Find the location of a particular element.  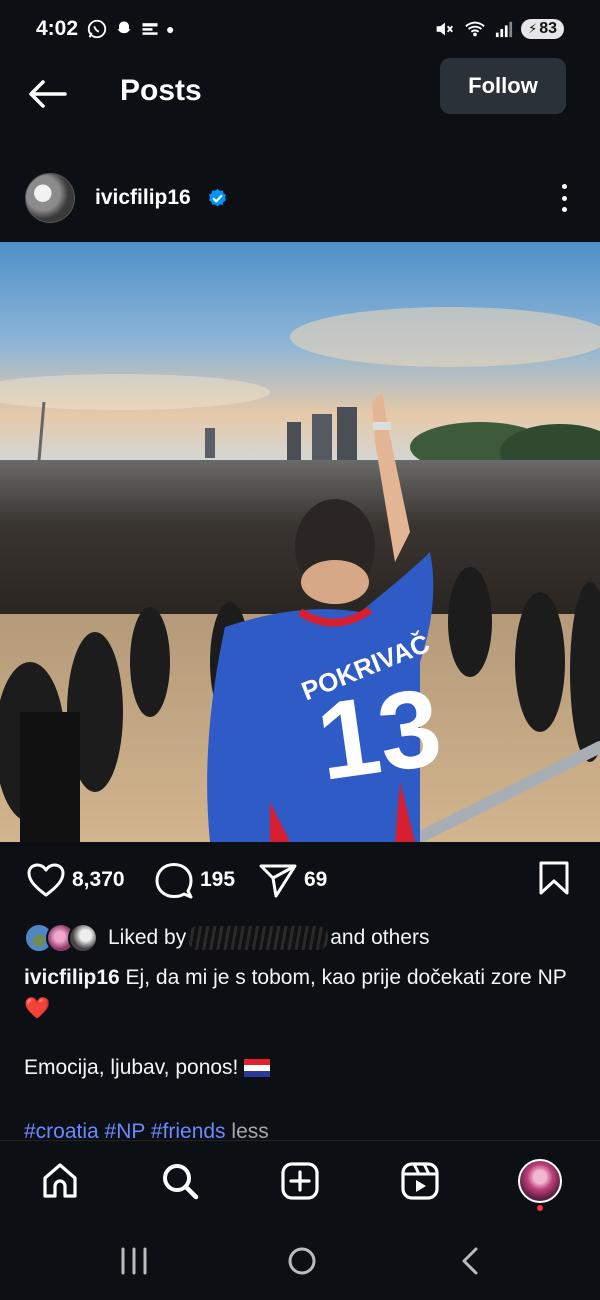

caption-username: ivicfilip16 is located at coordinates (72, 977).